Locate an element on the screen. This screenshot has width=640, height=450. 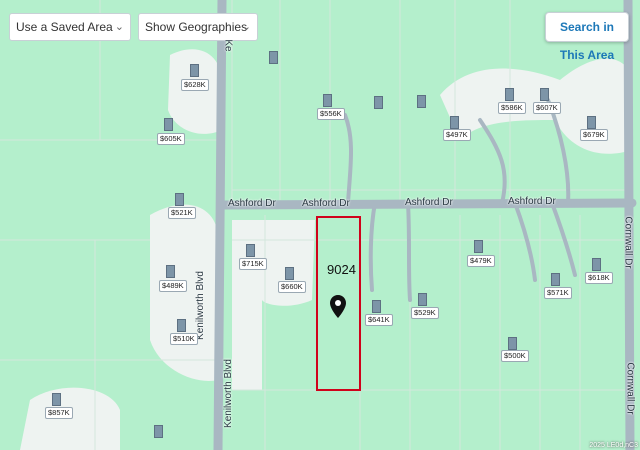
street-label-kenilworth-top: Ke is located at coordinates (228, 45).